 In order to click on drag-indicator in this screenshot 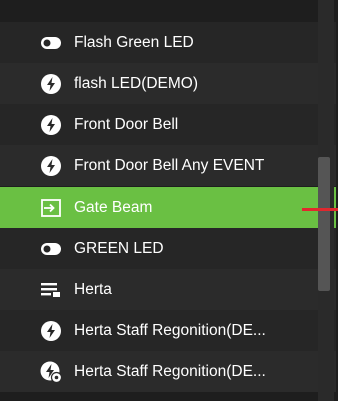, I will do `click(320, 209)`.